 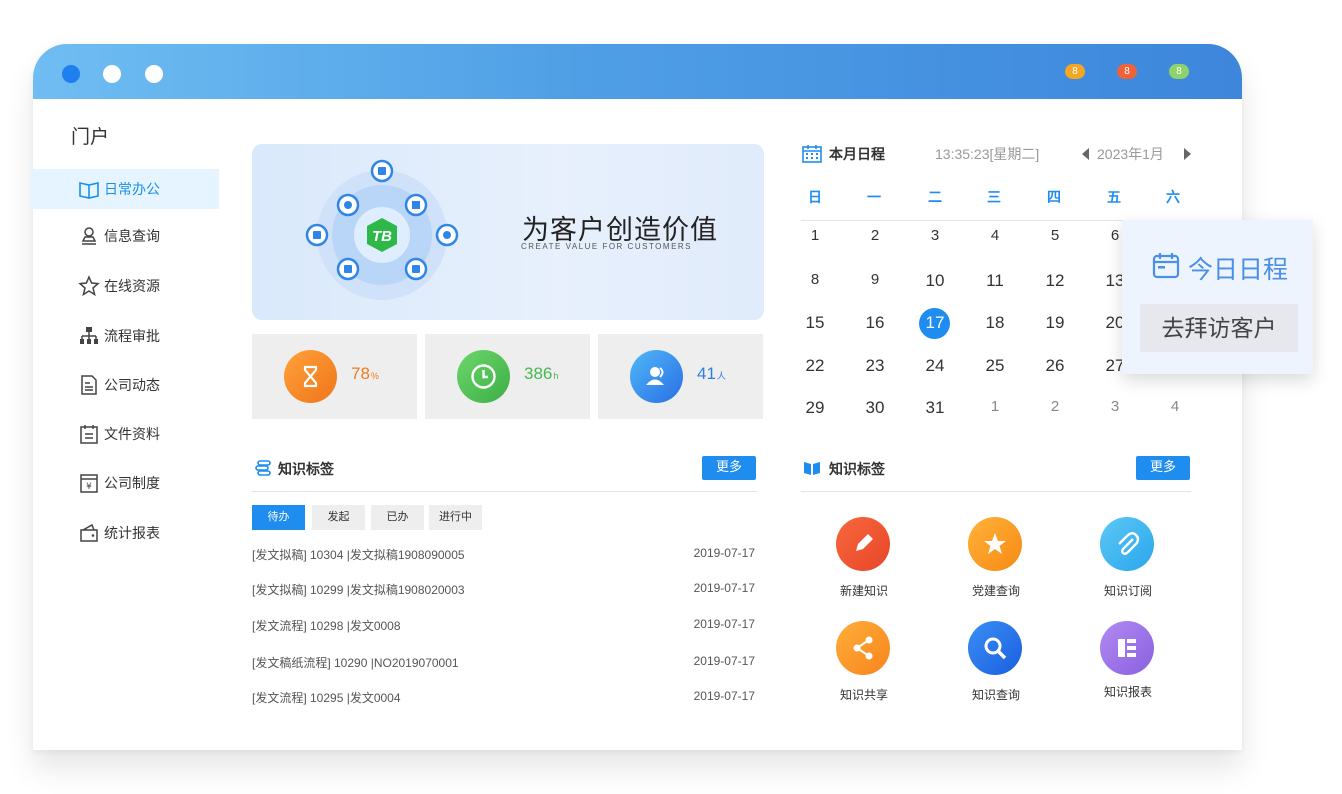 What do you see at coordinates (306, 469) in the screenshot?
I see `knowledge-list-title: 知识标签` at bounding box center [306, 469].